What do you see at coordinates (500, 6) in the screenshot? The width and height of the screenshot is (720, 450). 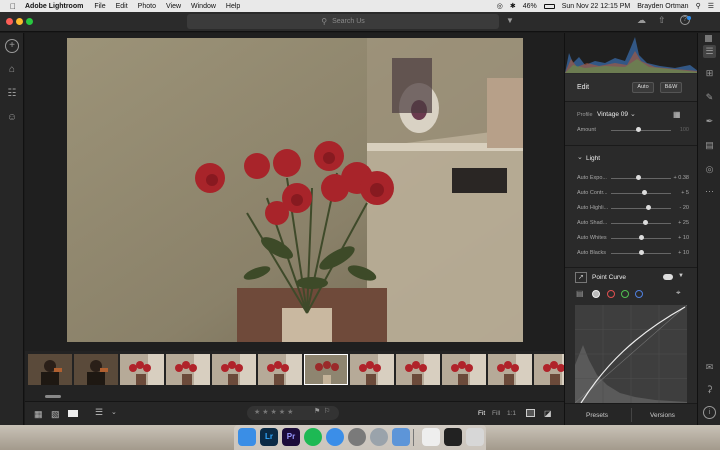 I see `wifi-icon: ◎` at bounding box center [500, 6].